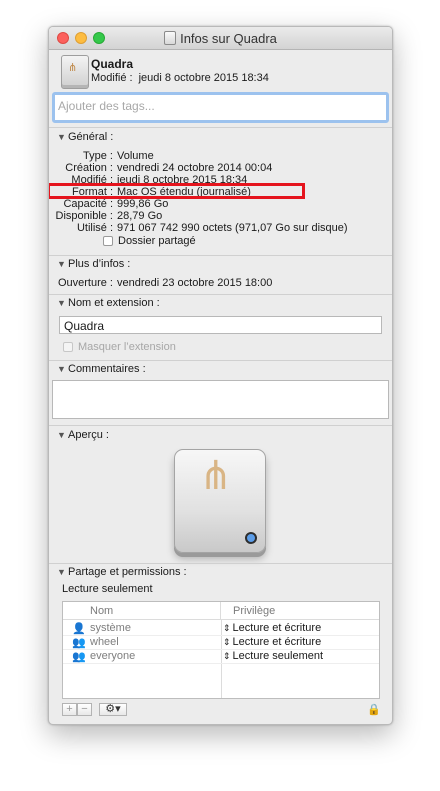 This screenshot has height=791, width=440. What do you see at coordinates (69, 709) in the screenshot?
I see `add-user-button: +` at bounding box center [69, 709].